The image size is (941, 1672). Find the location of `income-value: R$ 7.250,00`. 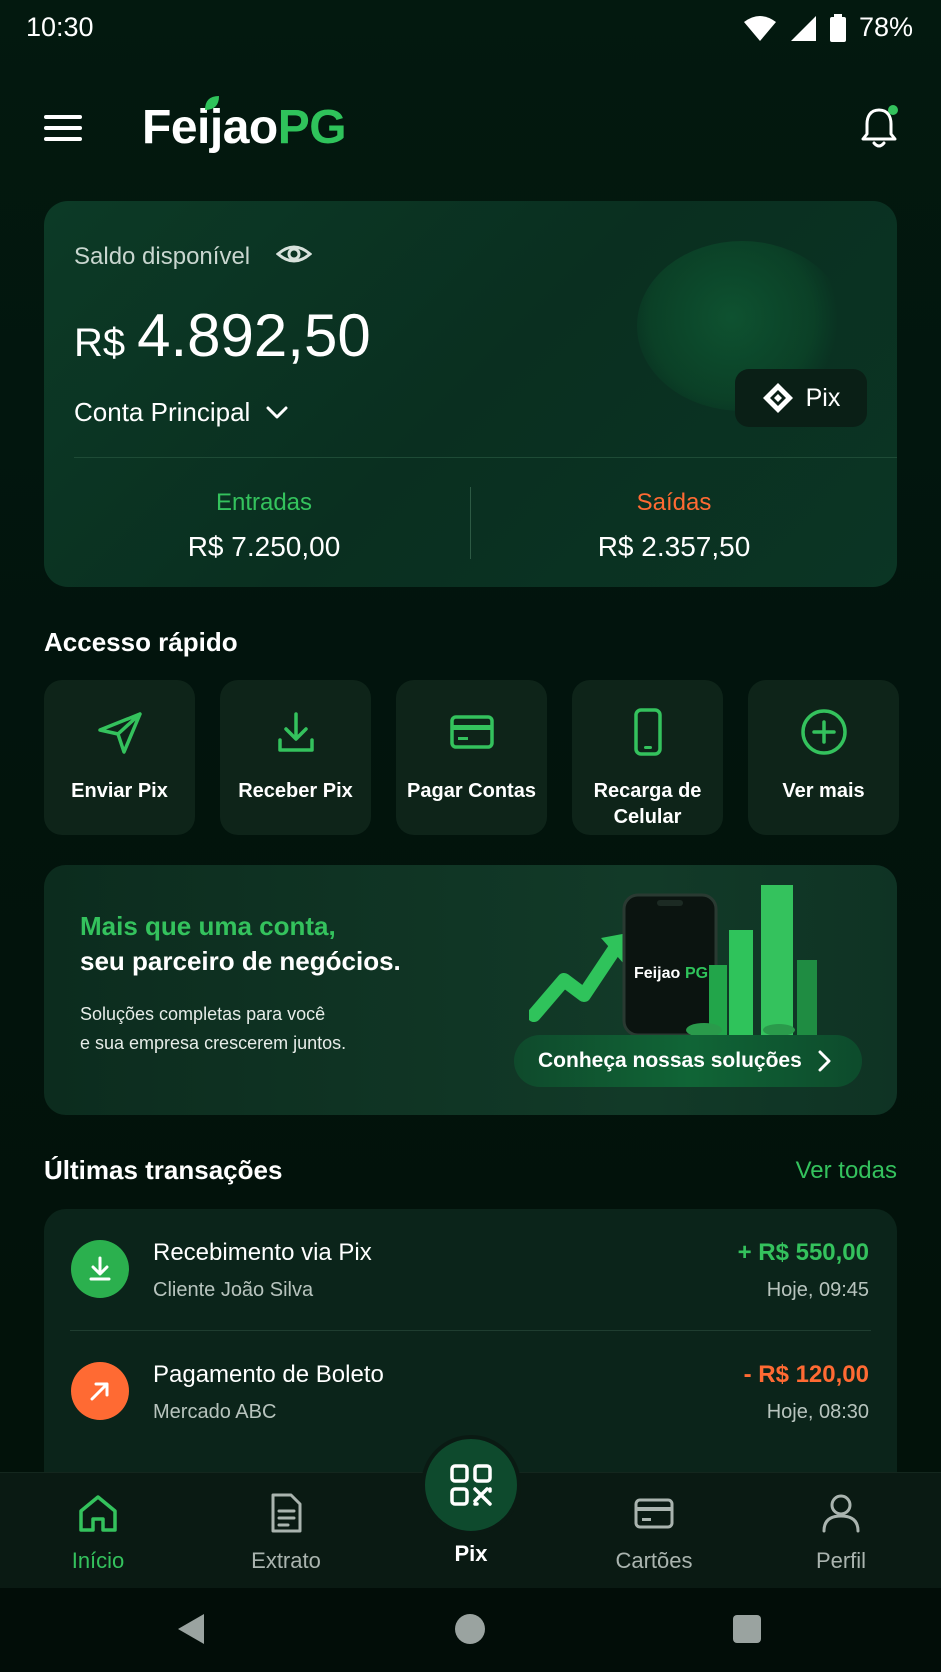

income-value: R$ 7.250,00 is located at coordinates (264, 546).